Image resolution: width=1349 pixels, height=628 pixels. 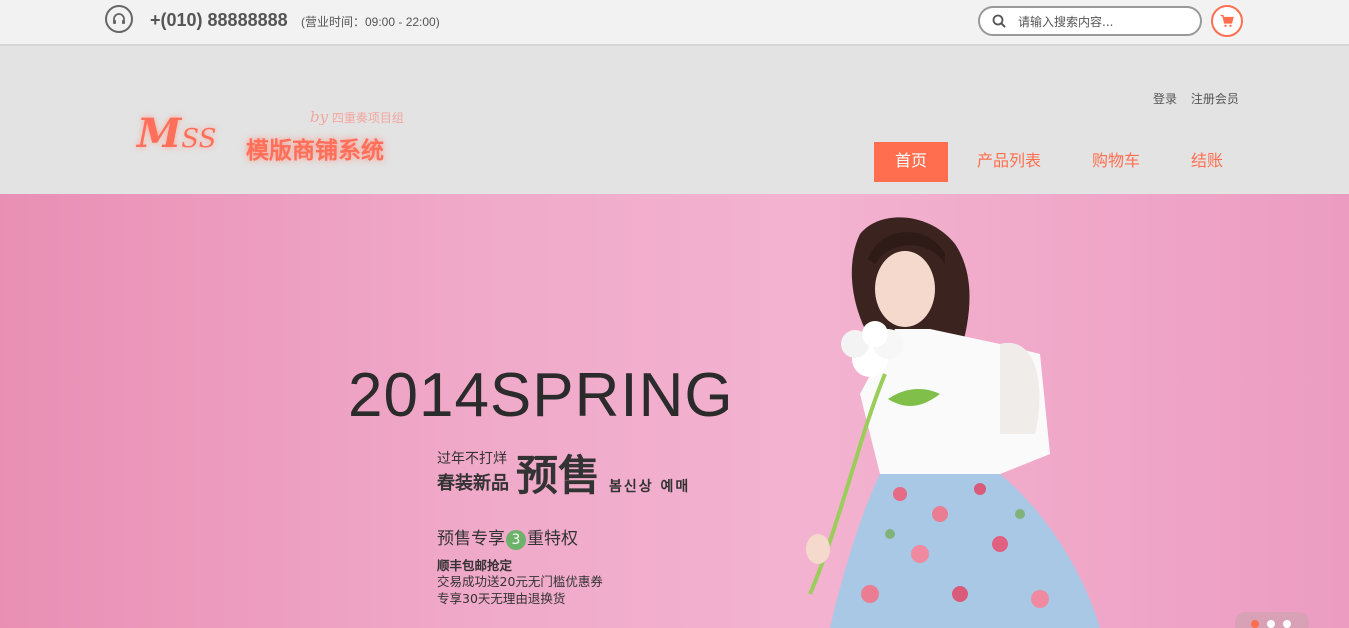 I want to click on search-input, so click(x=1103, y=22).